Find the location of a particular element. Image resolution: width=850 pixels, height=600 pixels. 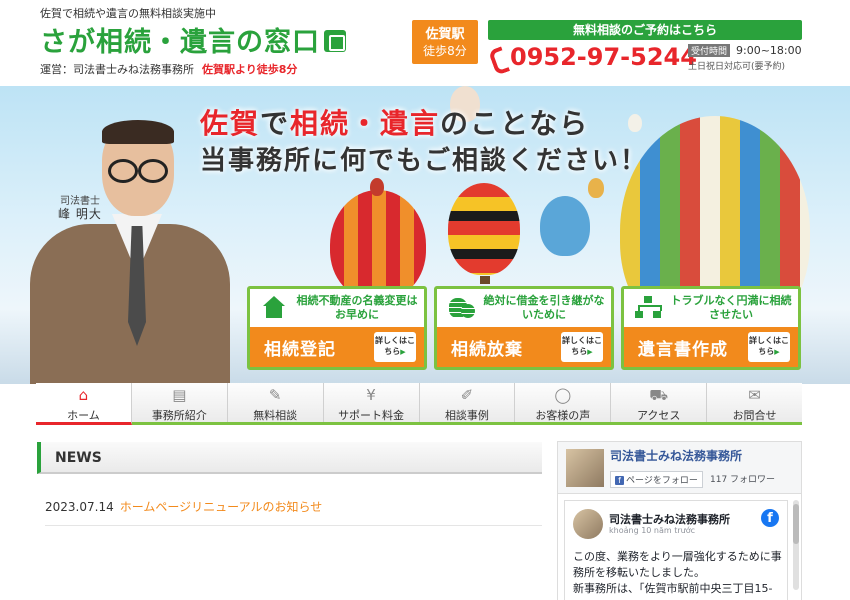

tree-icon is located at coordinates (648, 308).